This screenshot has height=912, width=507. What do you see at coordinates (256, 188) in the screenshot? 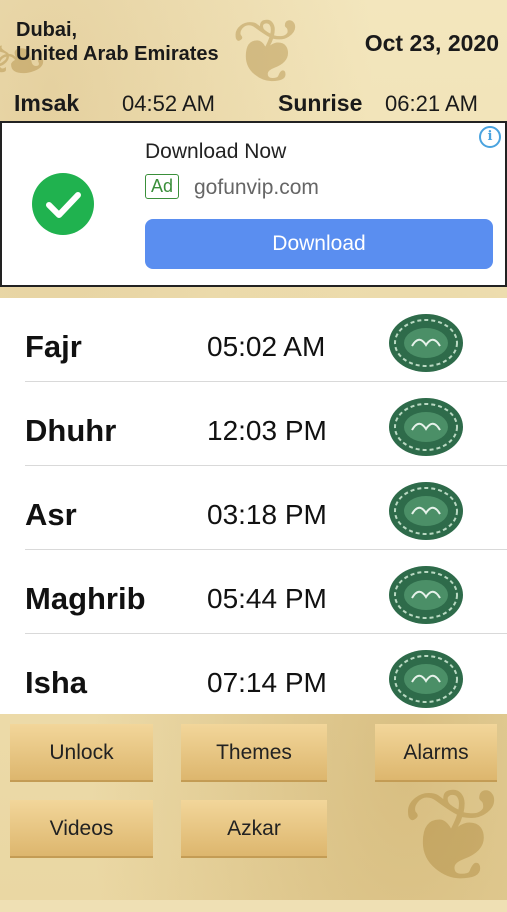
I see `ad-url: gofunvip.com` at bounding box center [256, 188].